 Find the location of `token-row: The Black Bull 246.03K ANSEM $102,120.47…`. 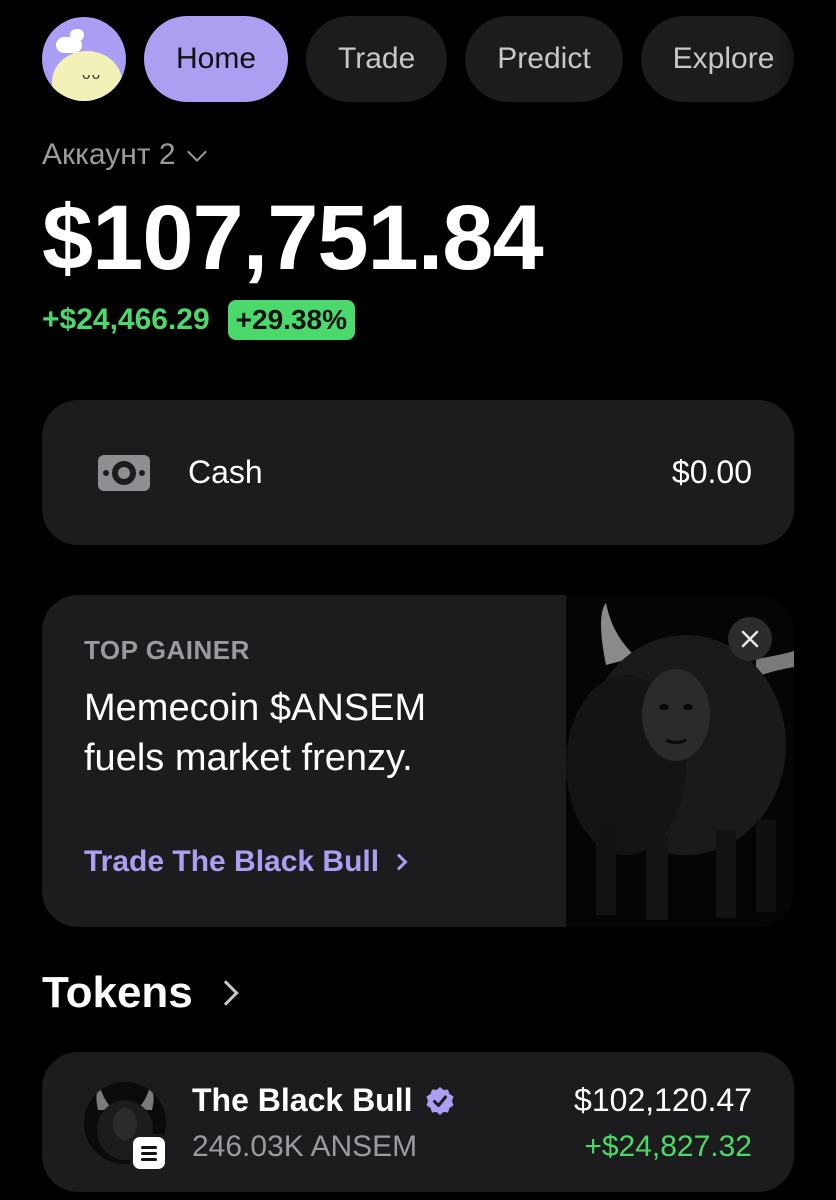

token-row: The Black Bull 246.03K ANSEM $102,120.47… is located at coordinates (418, 1122).